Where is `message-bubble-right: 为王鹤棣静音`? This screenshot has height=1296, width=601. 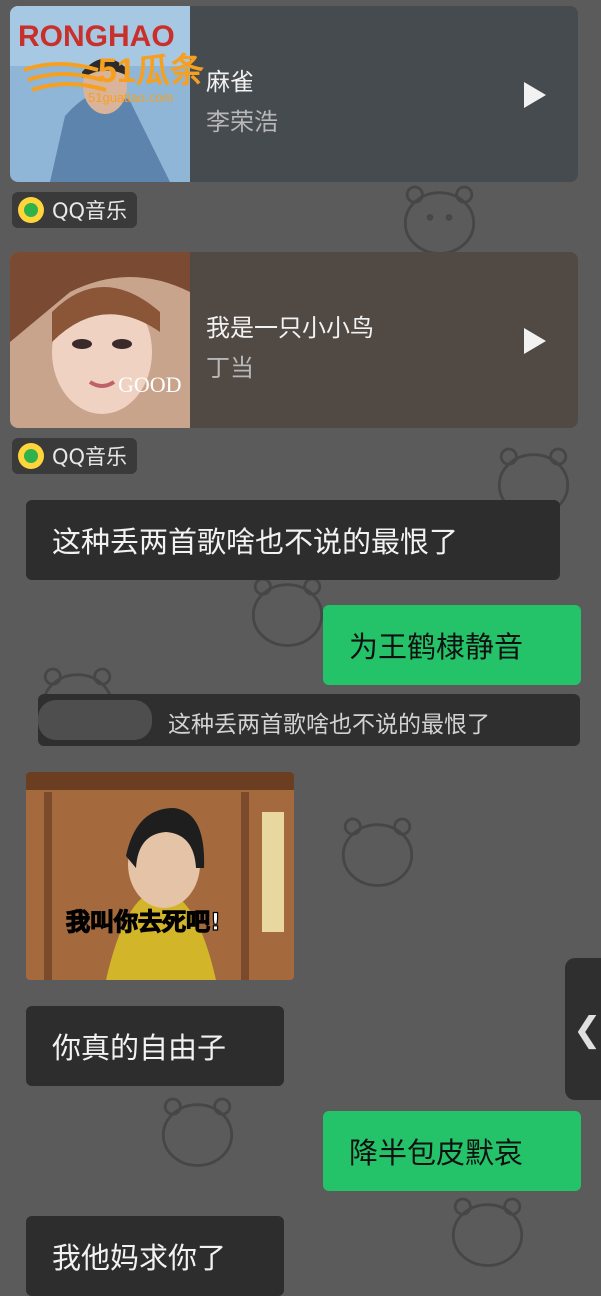
message-bubble-right: 为王鹤棣静音 is located at coordinates (452, 645).